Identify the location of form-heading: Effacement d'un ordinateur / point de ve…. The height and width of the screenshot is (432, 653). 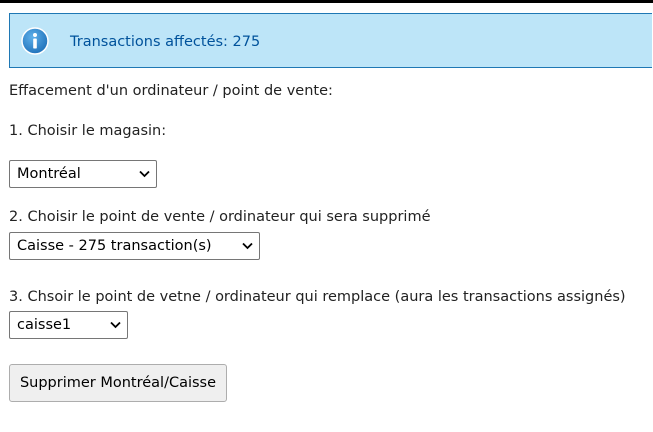
(171, 91).